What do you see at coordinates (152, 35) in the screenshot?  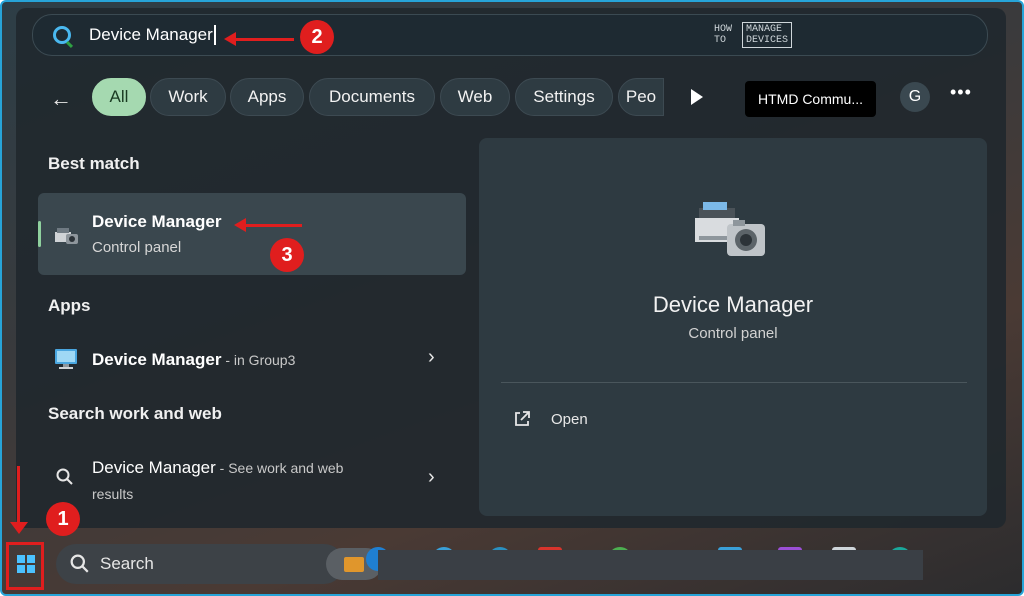 I see `search-input: Device Manager` at bounding box center [152, 35].